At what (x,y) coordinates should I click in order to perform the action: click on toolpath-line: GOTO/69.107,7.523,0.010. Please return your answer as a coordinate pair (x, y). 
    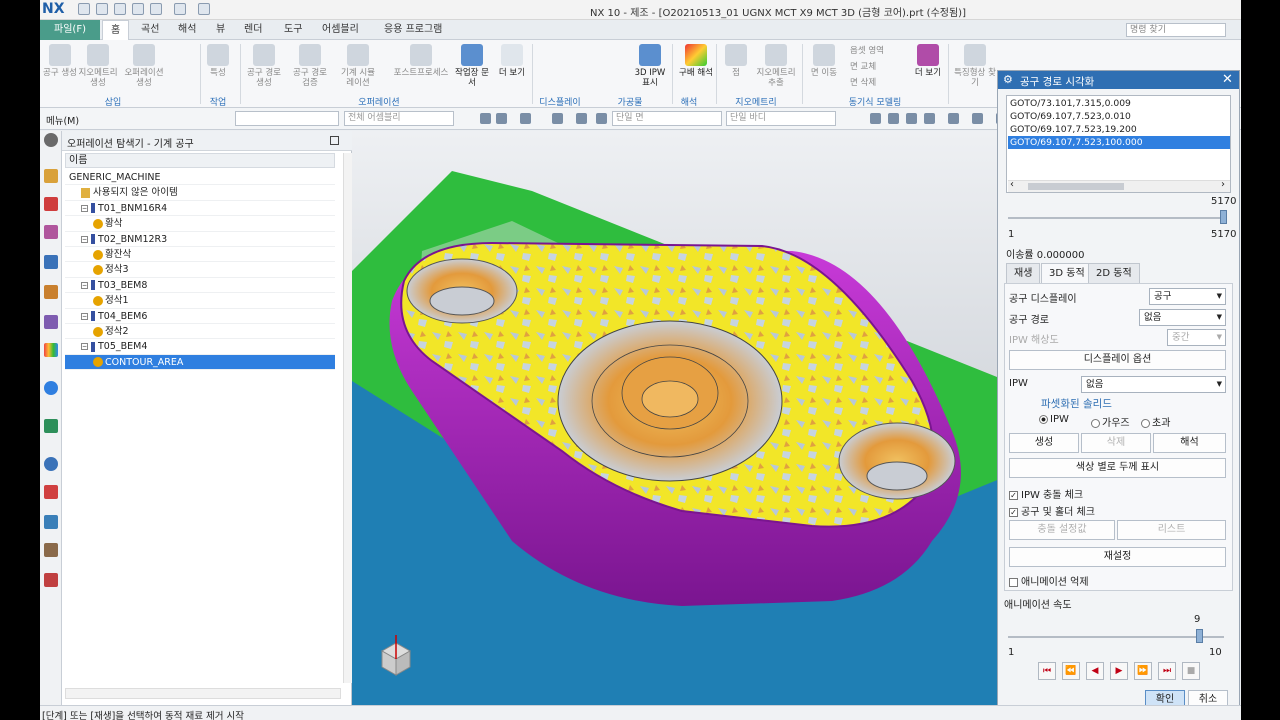
    Looking at the image, I should click on (1119, 116).